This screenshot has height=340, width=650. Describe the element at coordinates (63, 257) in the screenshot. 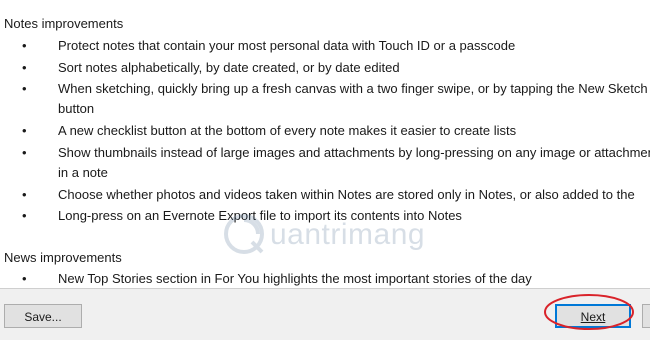

I see `news-section-title: News improvements` at that location.